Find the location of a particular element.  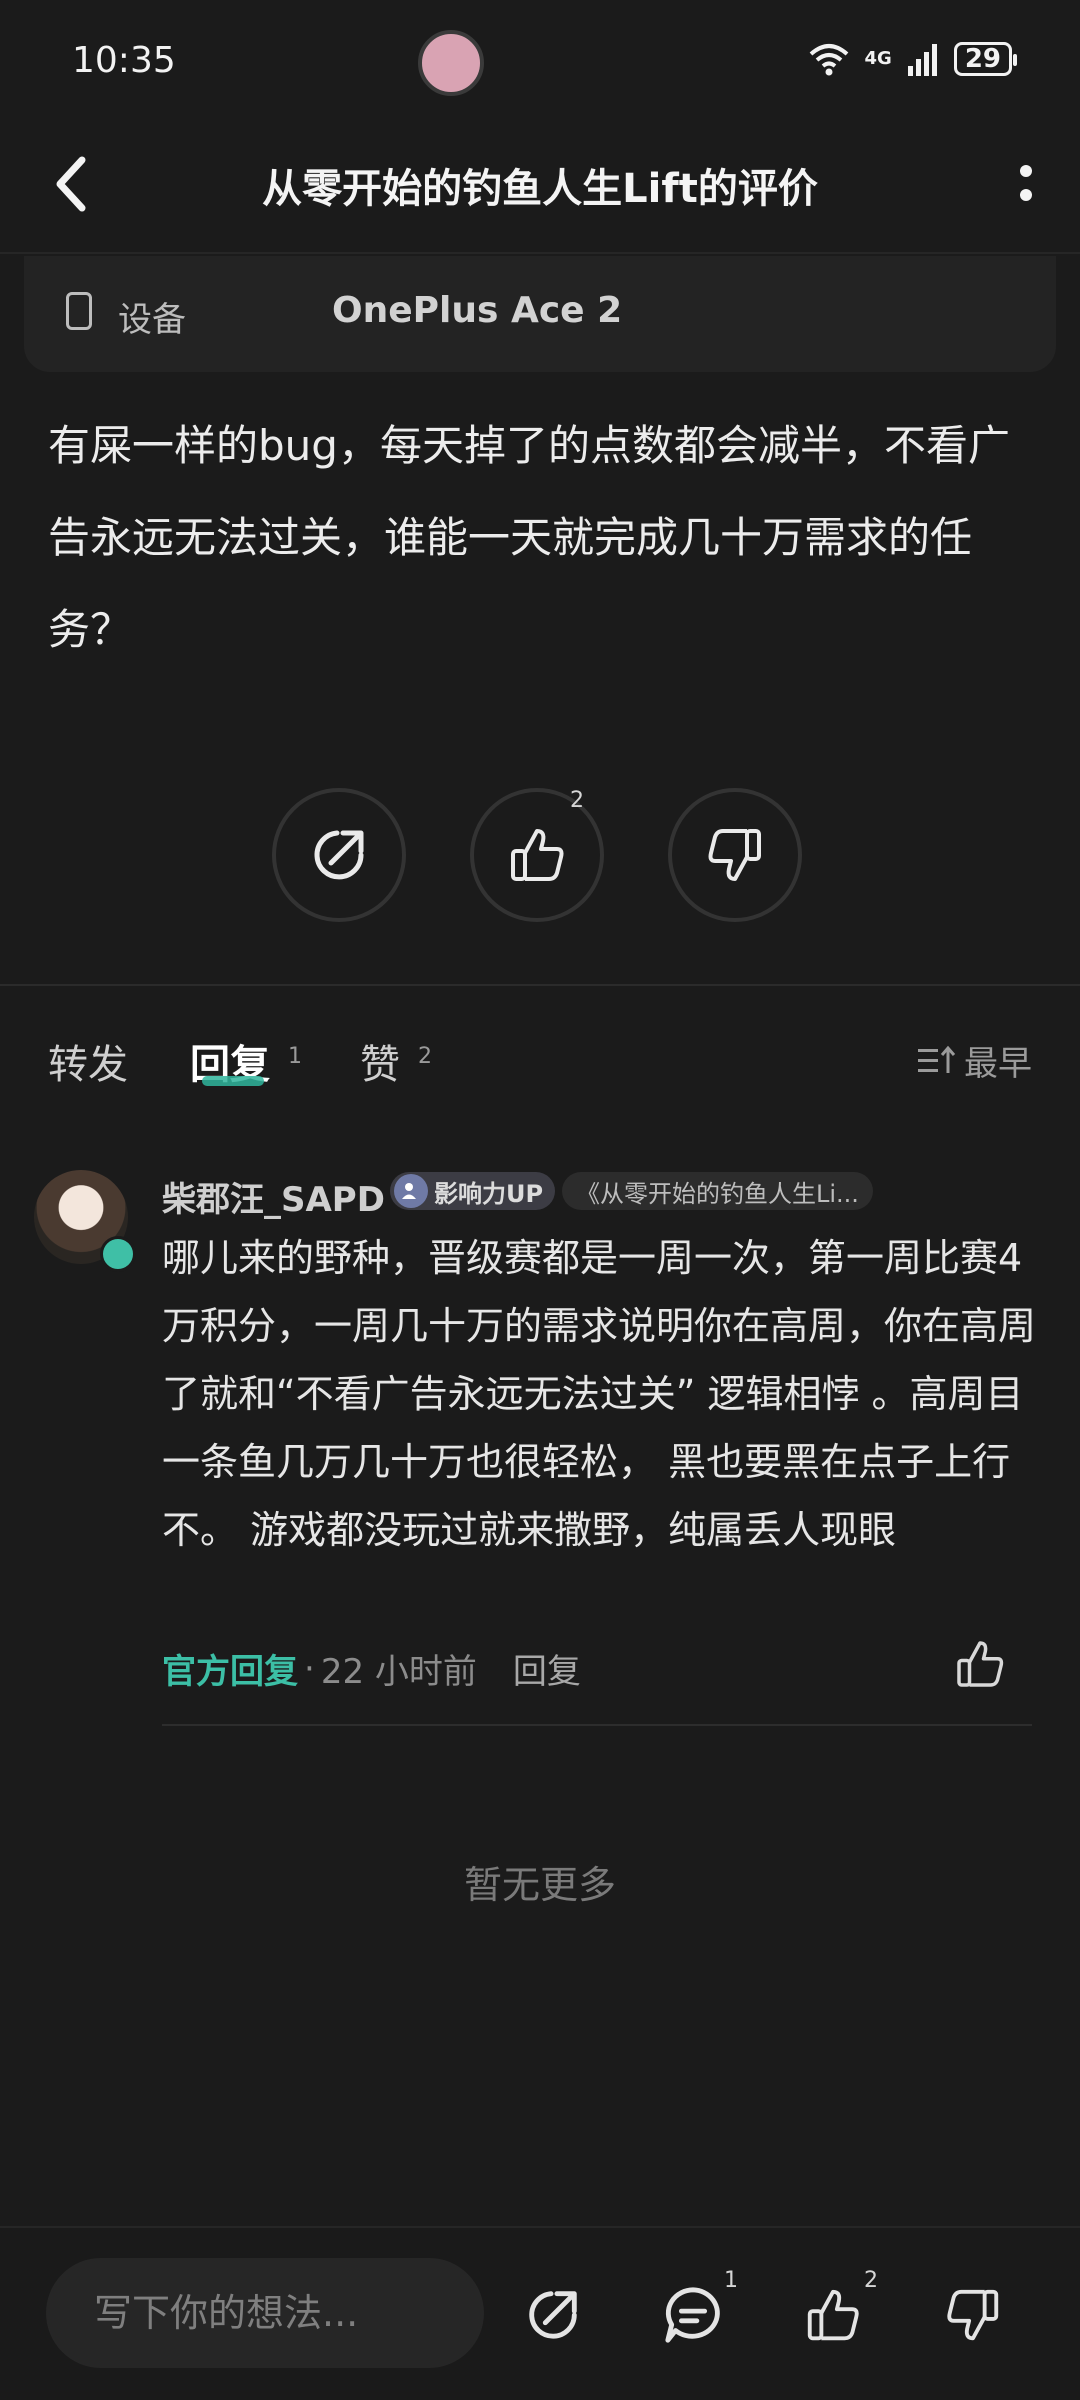

network-type: 4G is located at coordinates (878, 58).